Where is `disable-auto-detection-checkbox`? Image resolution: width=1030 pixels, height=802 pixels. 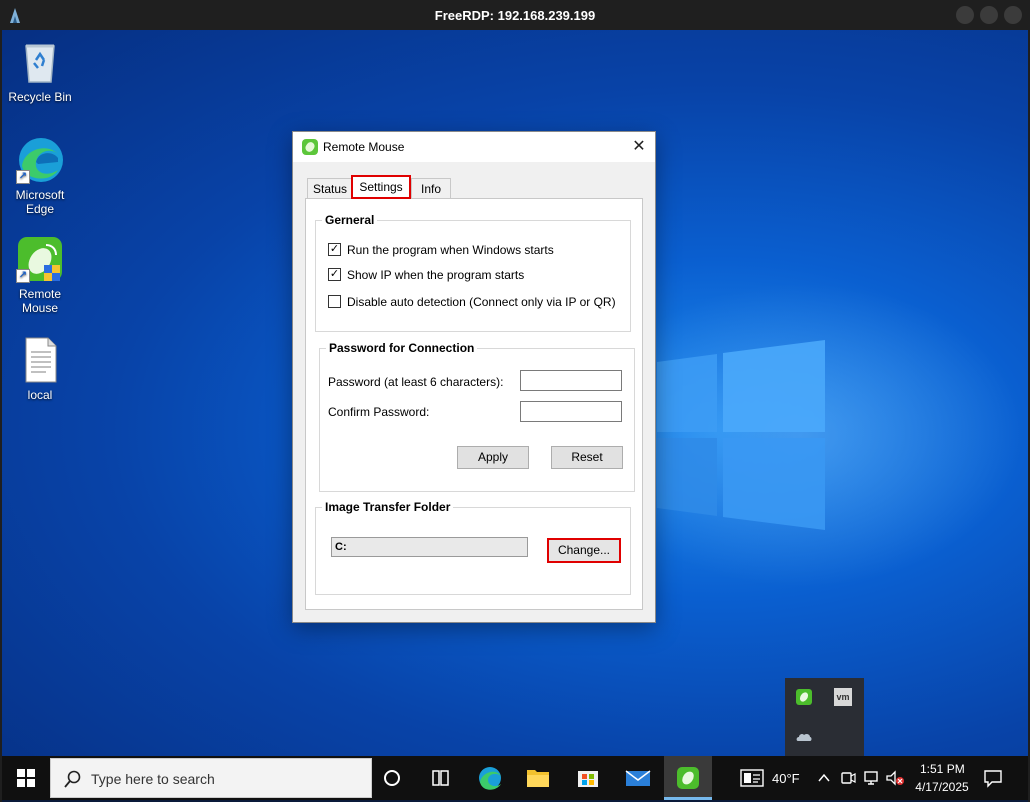
disable-auto-detection-checkbox is located at coordinates (334, 301).